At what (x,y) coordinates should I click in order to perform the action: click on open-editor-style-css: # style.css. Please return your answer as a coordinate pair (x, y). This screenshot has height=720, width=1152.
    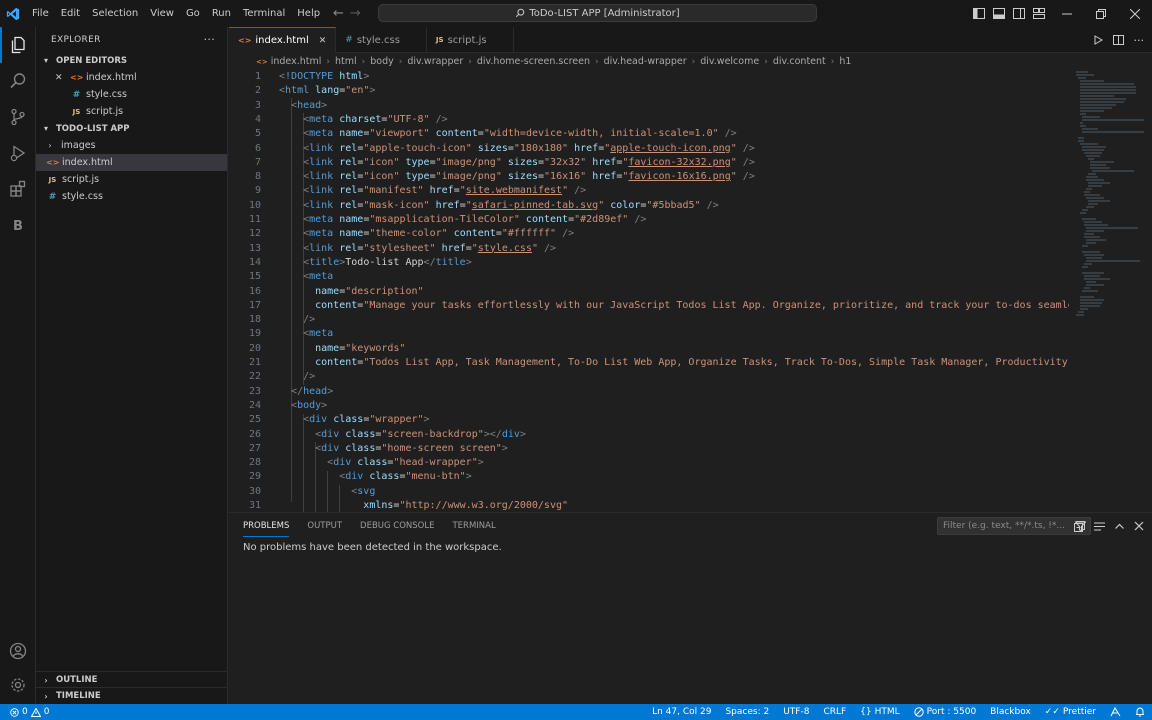
    Looking at the image, I should click on (131, 94).